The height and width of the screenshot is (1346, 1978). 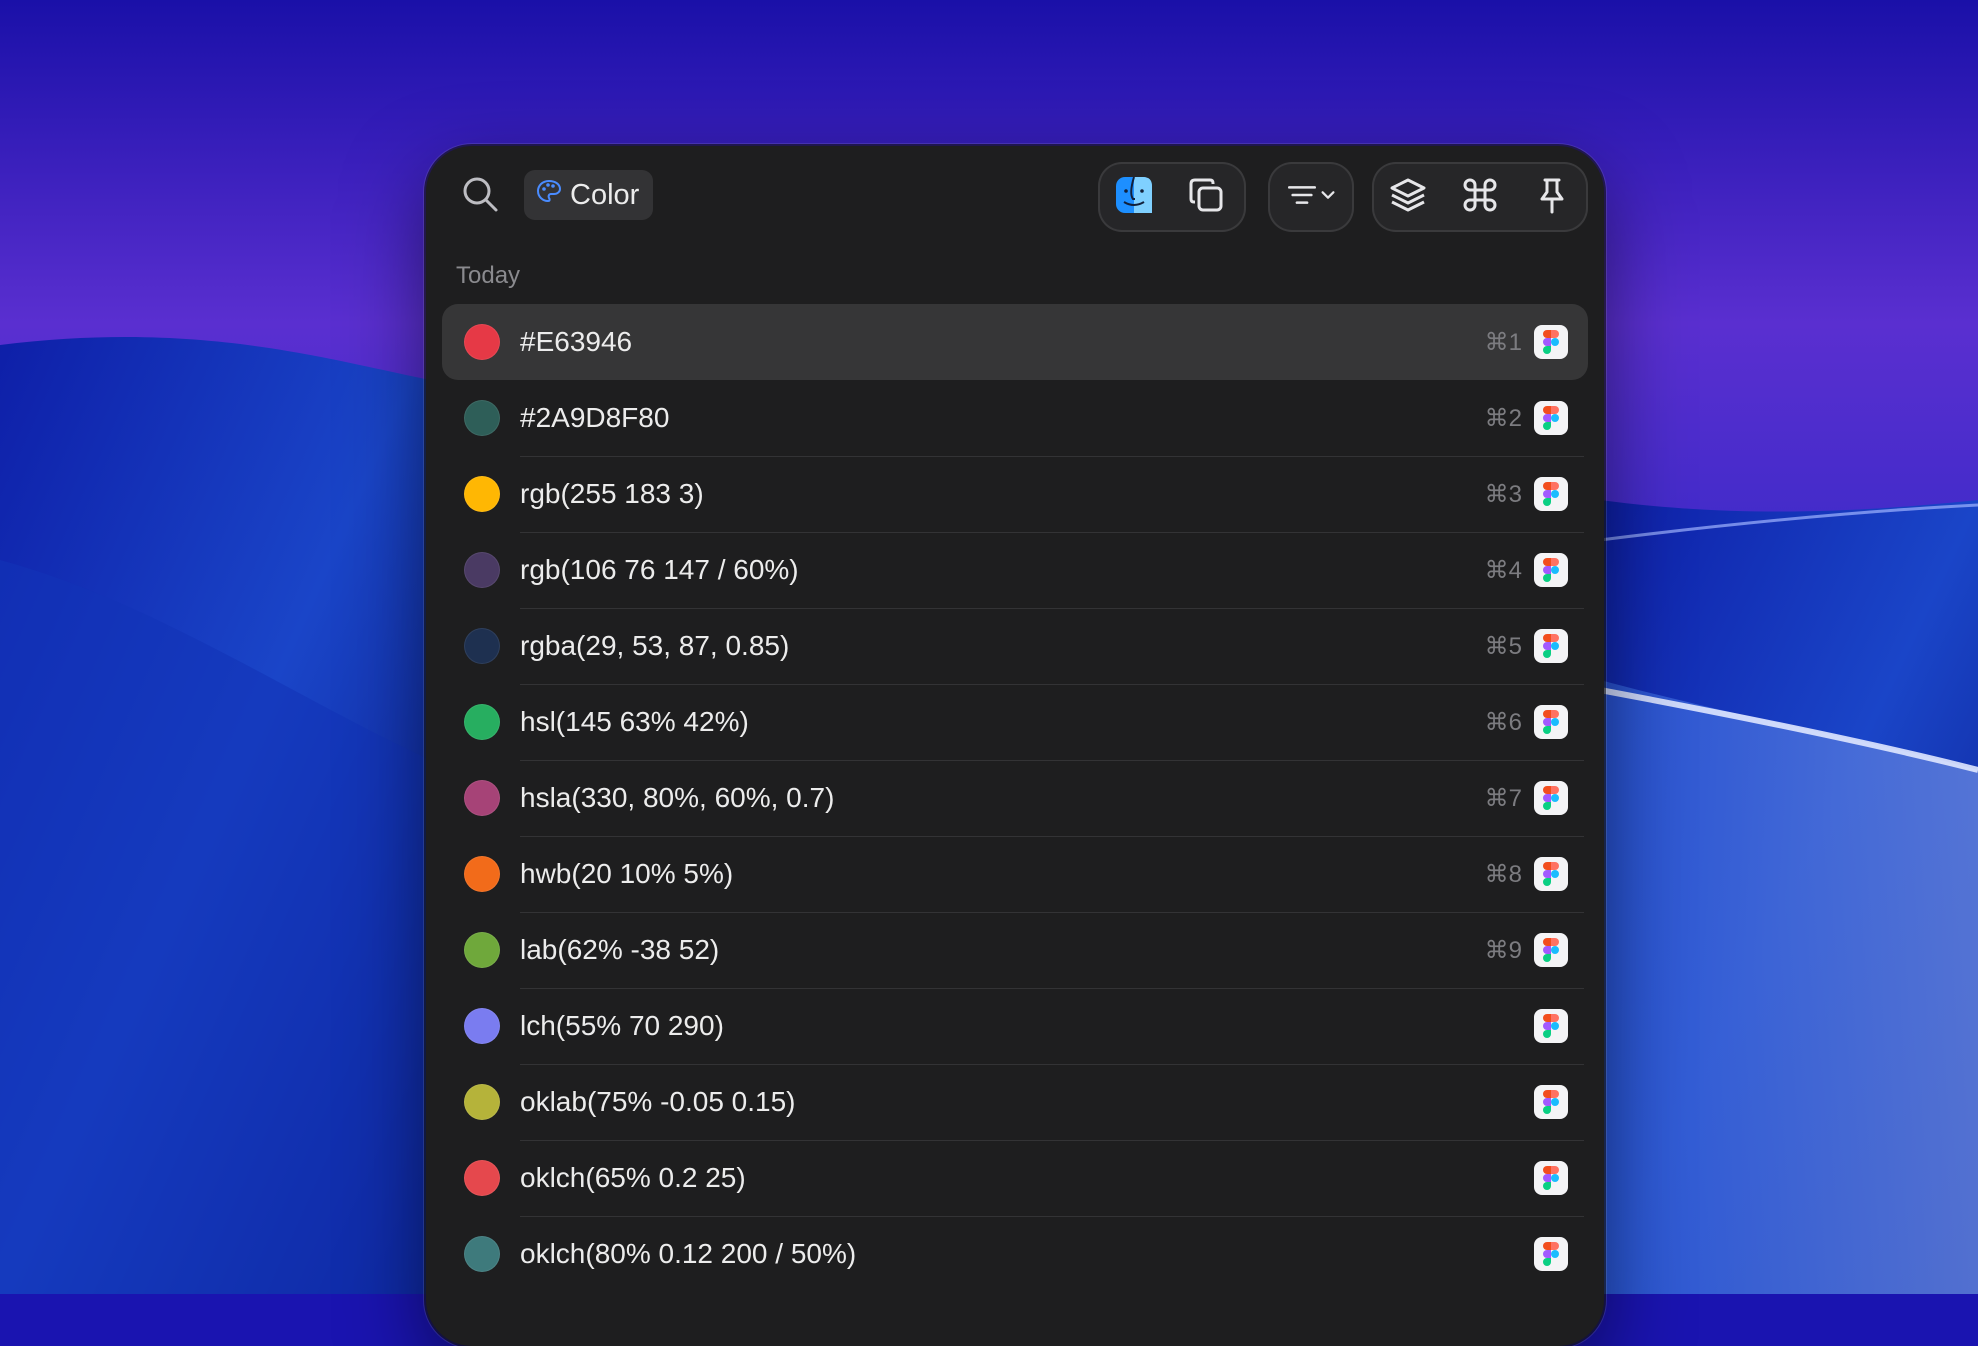 What do you see at coordinates (1503, 722) in the screenshot?
I see `shortcut-hint: ⌘6` at bounding box center [1503, 722].